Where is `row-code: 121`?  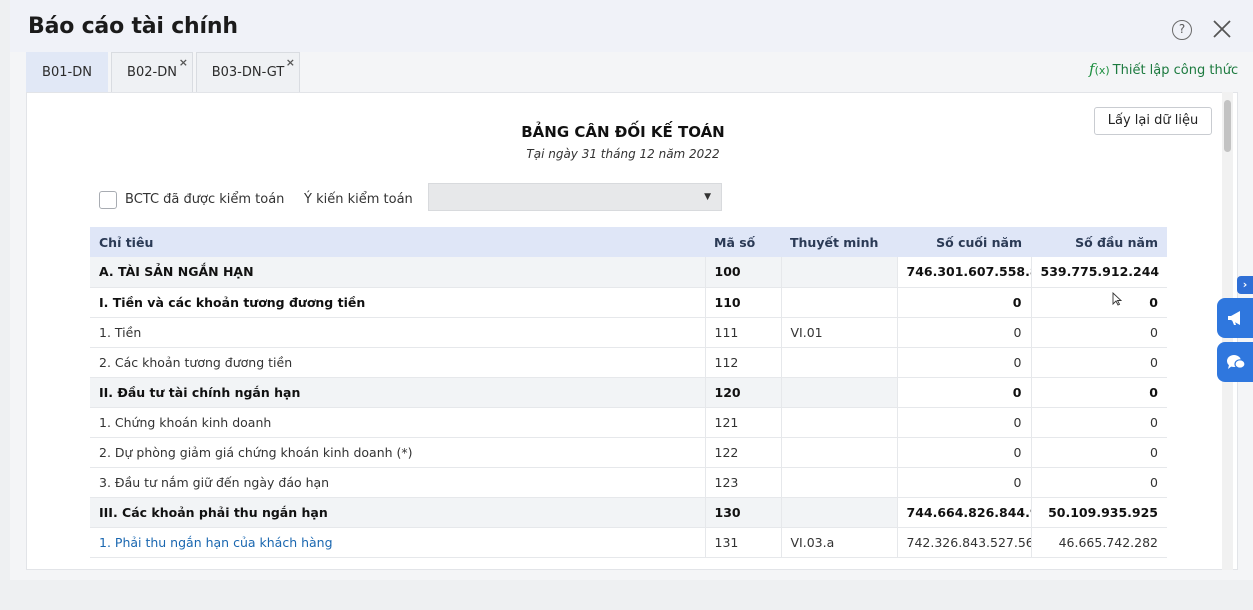 row-code: 121 is located at coordinates (743, 422).